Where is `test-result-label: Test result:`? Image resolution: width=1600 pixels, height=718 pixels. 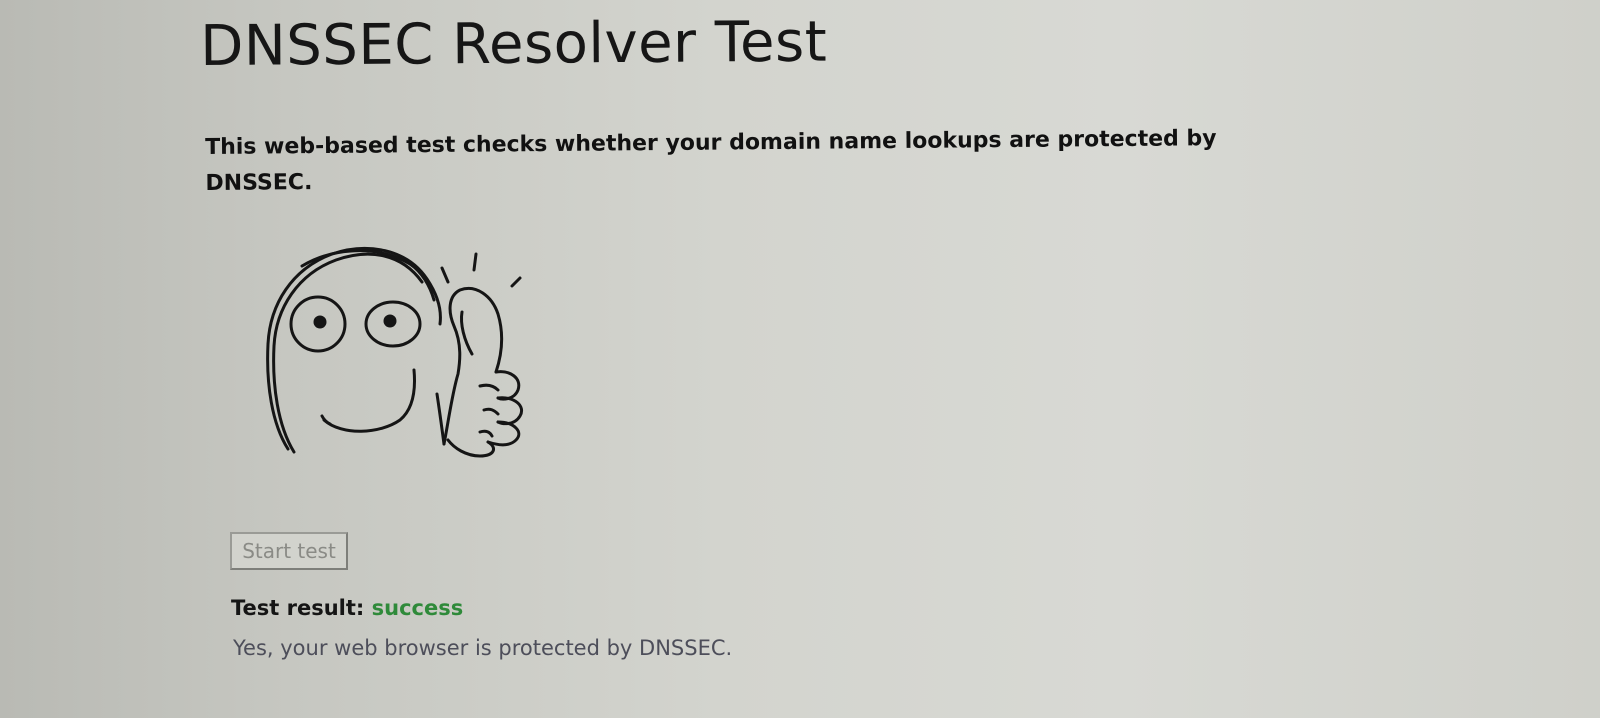 test-result-label: Test result: is located at coordinates (298, 608).